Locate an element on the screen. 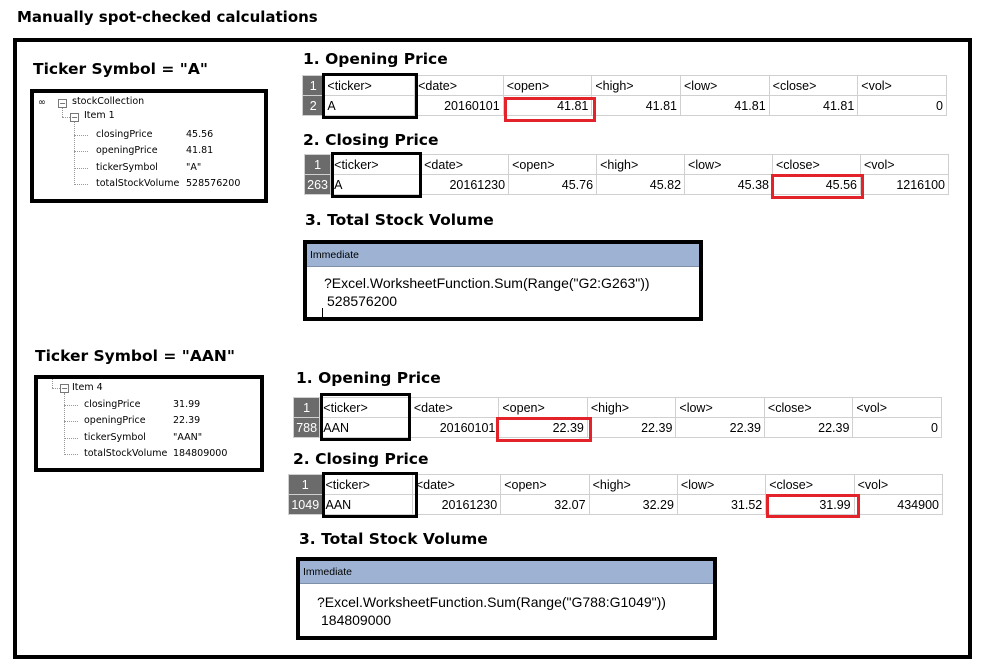 This screenshot has height=672, width=993. tree-field-value: "AAN" is located at coordinates (188, 437).